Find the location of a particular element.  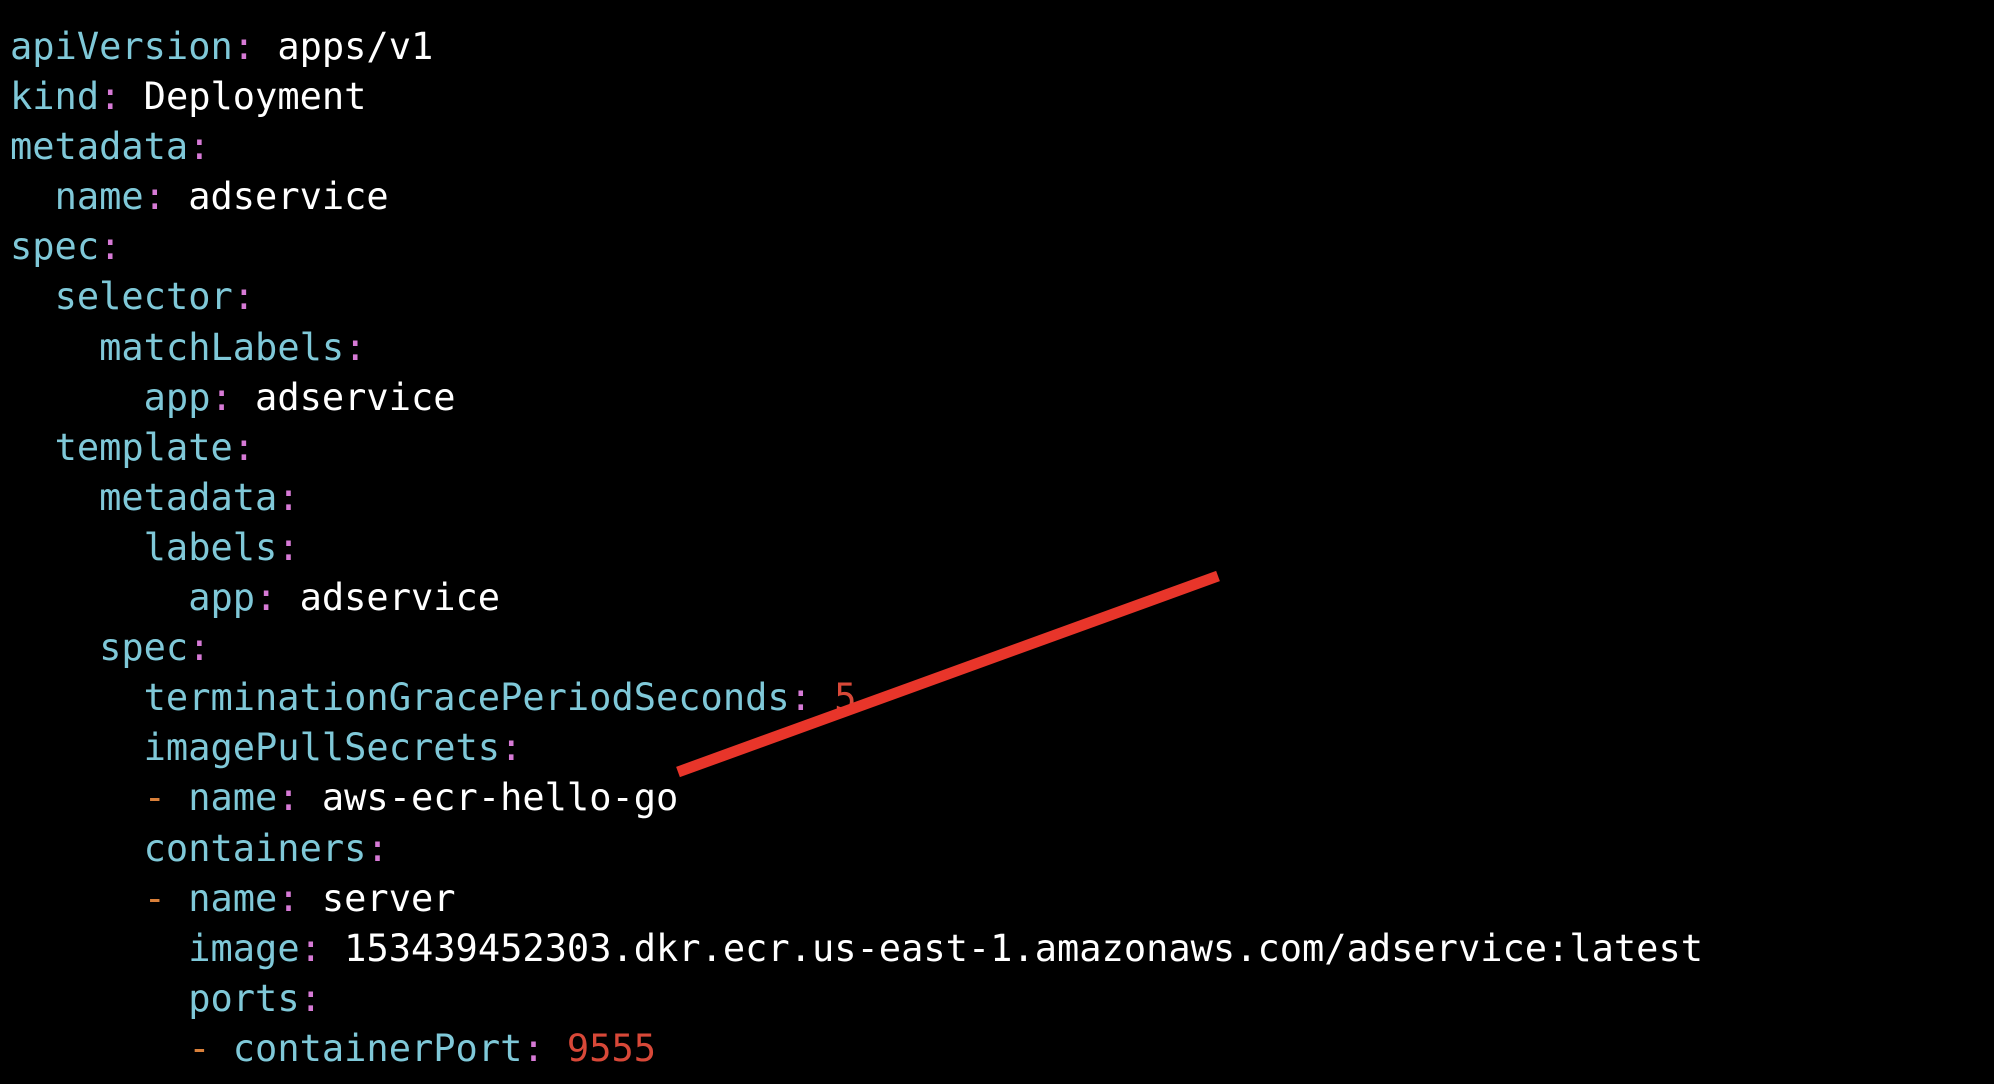

code-line: kind: Deployment is located at coordinates (856, 97).